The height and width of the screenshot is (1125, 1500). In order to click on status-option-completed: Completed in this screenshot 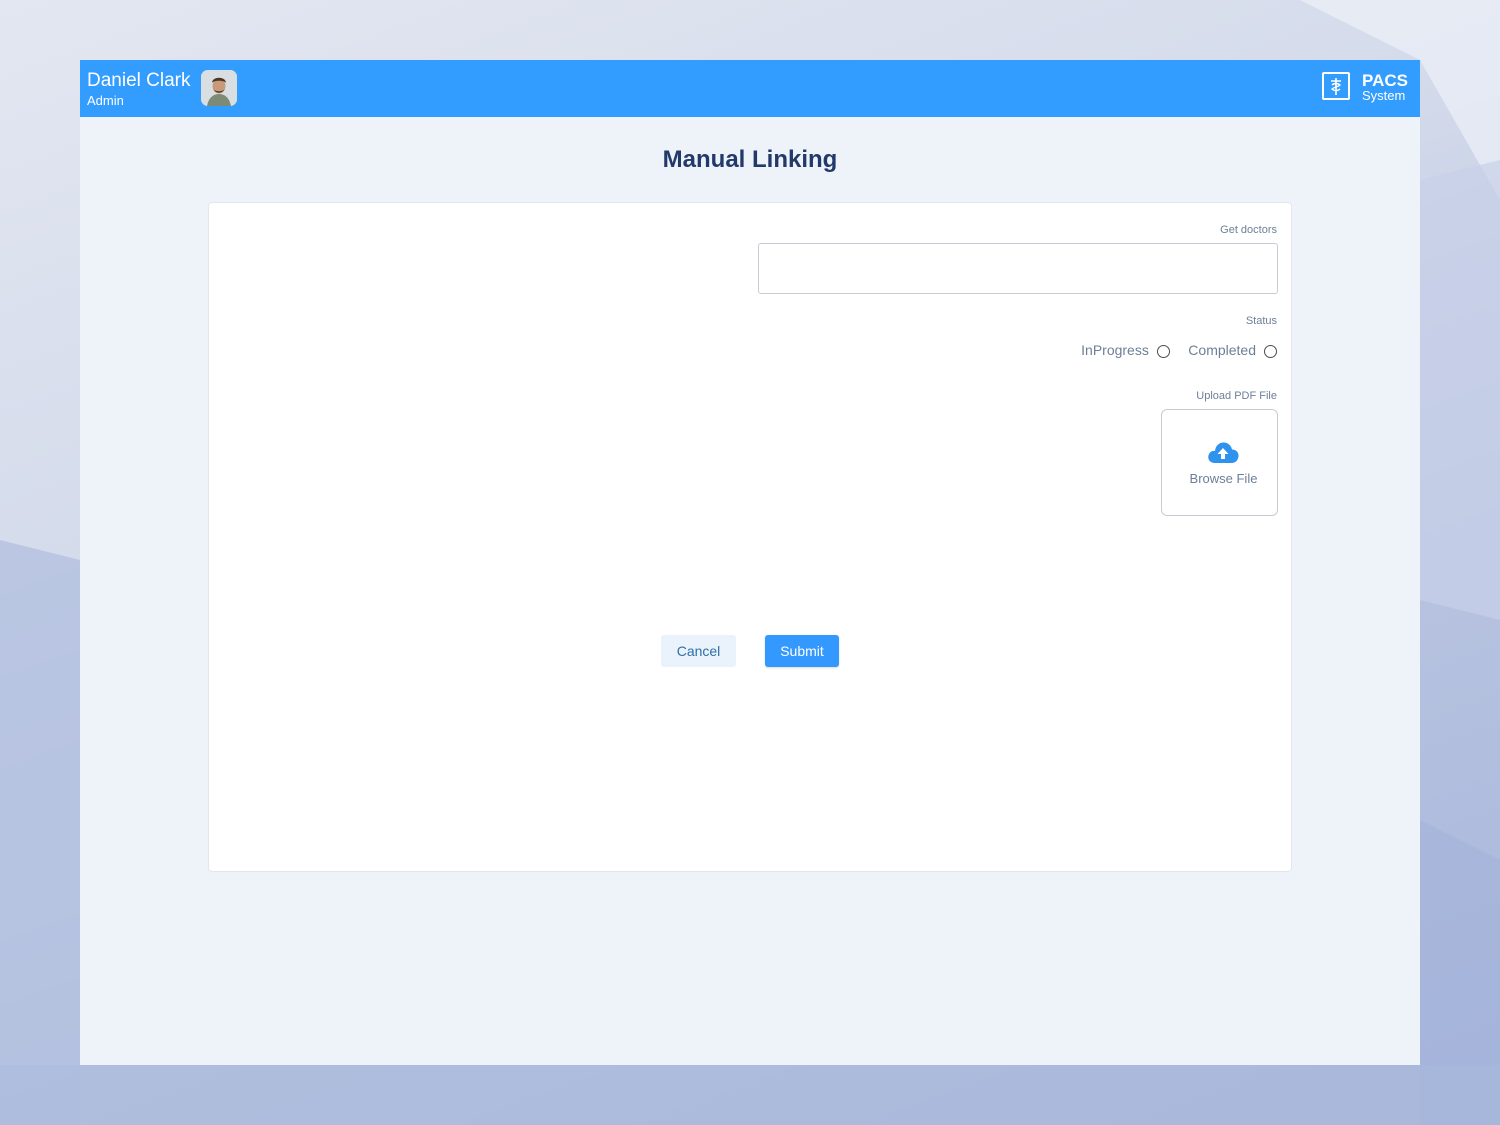, I will do `click(1232, 350)`.